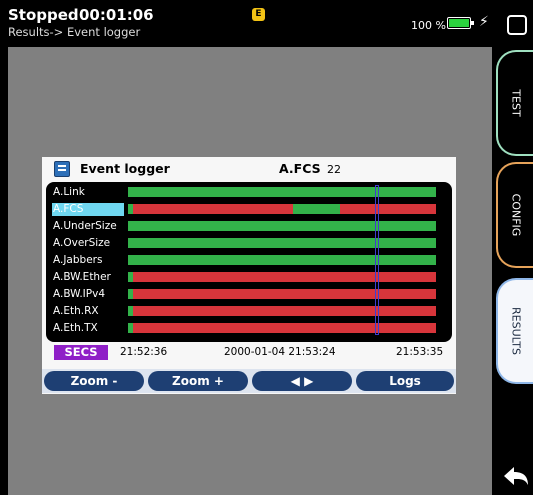 The image size is (533, 495). What do you see at coordinates (249, 381) in the screenshot?
I see `button-bar: Zoom - Zoom + ◀ ▶ Logs` at bounding box center [249, 381].